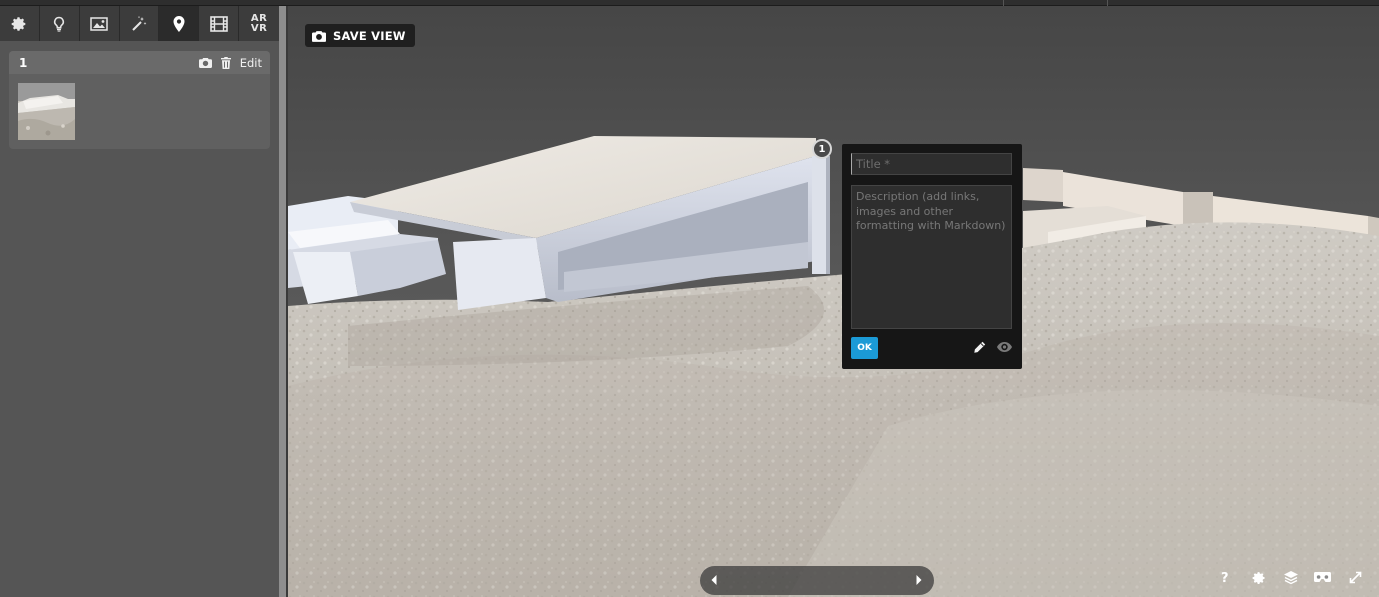  I want to click on help-icon: ?, so click(1225, 578).